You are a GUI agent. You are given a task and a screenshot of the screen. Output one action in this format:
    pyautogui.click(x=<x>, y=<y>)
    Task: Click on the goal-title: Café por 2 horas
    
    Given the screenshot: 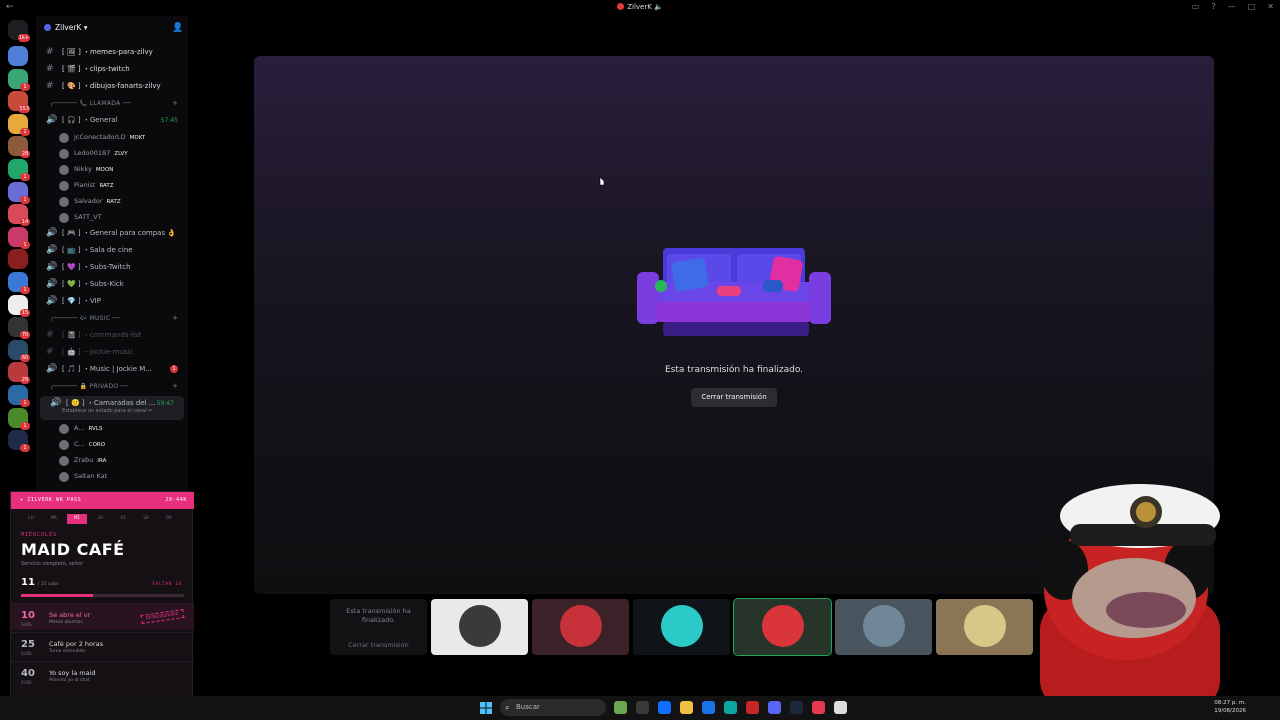 What is the action you would take?
    pyautogui.click(x=76, y=644)
    